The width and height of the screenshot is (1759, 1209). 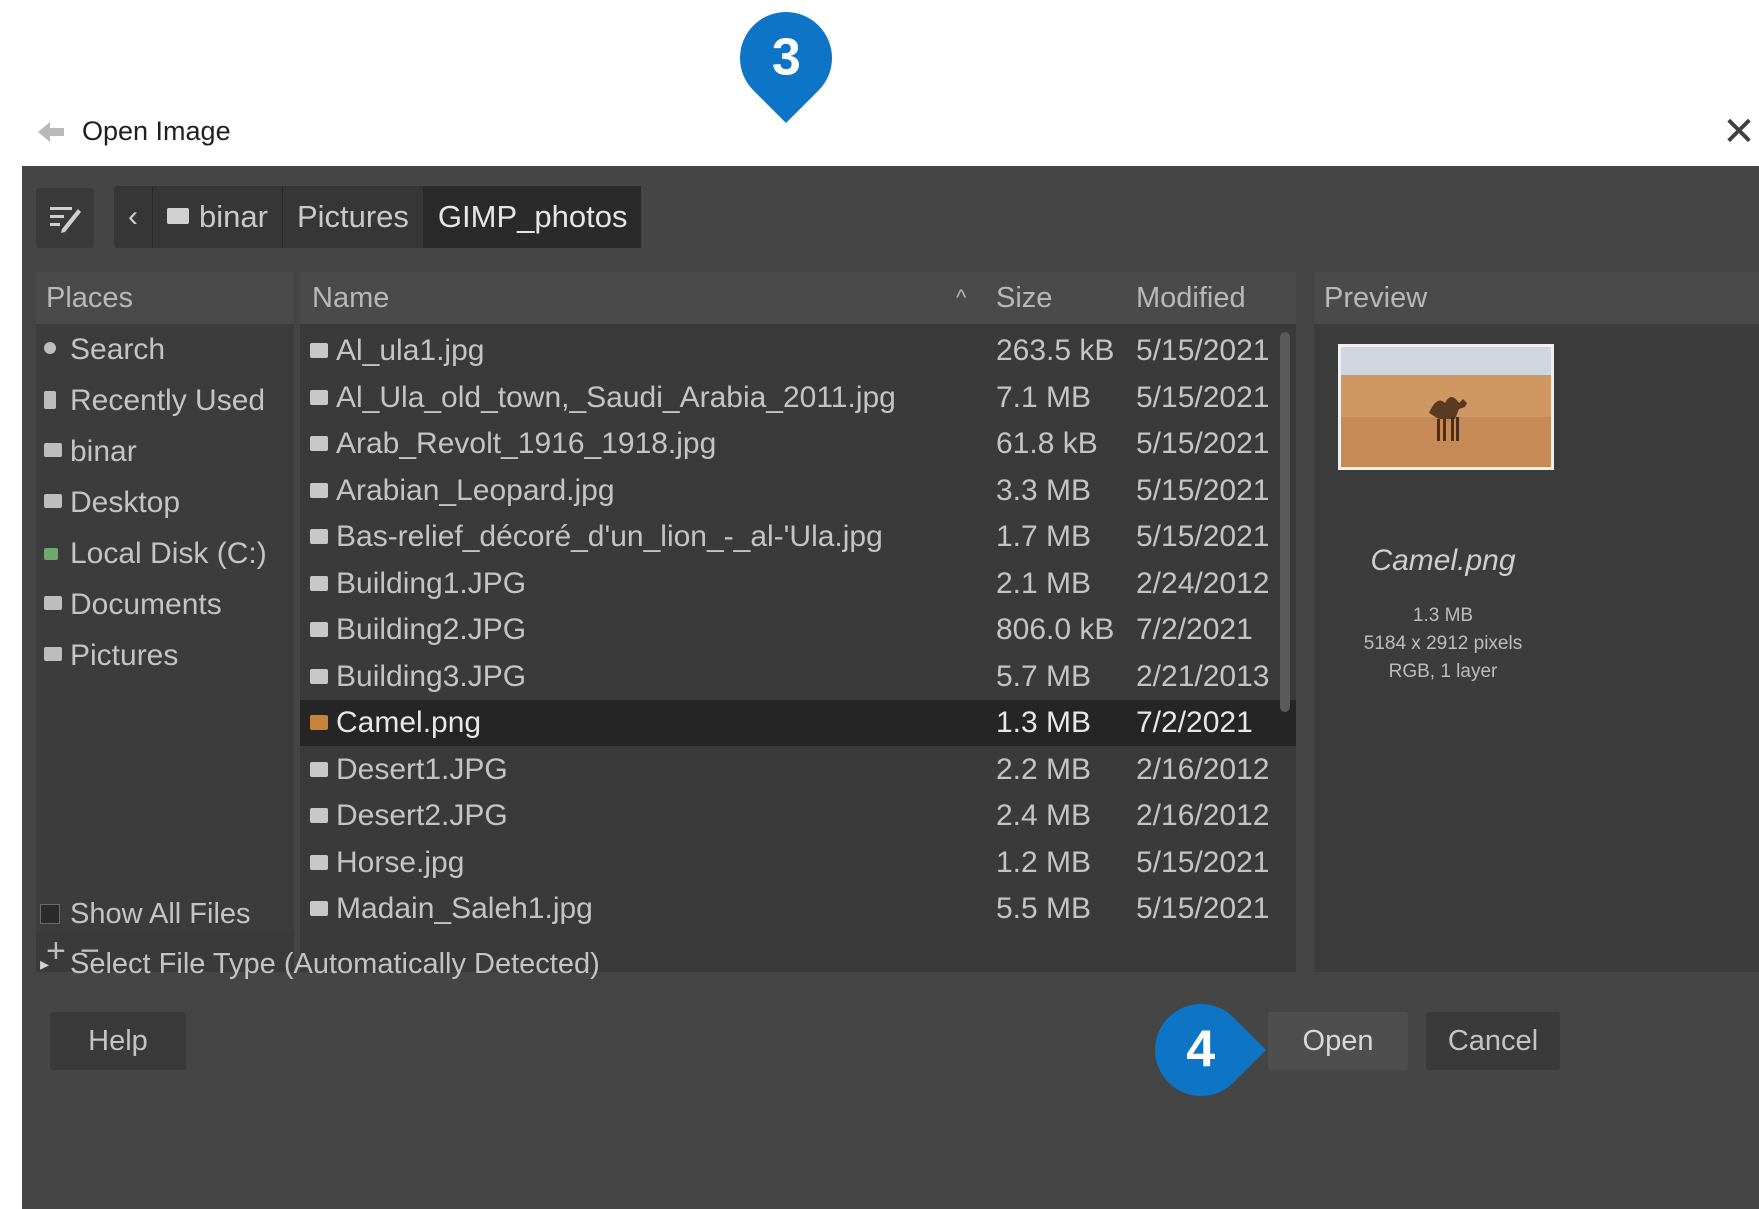 What do you see at coordinates (1191, 298) in the screenshot?
I see `column-modified-header: Modified` at bounding box center [1191, 298].